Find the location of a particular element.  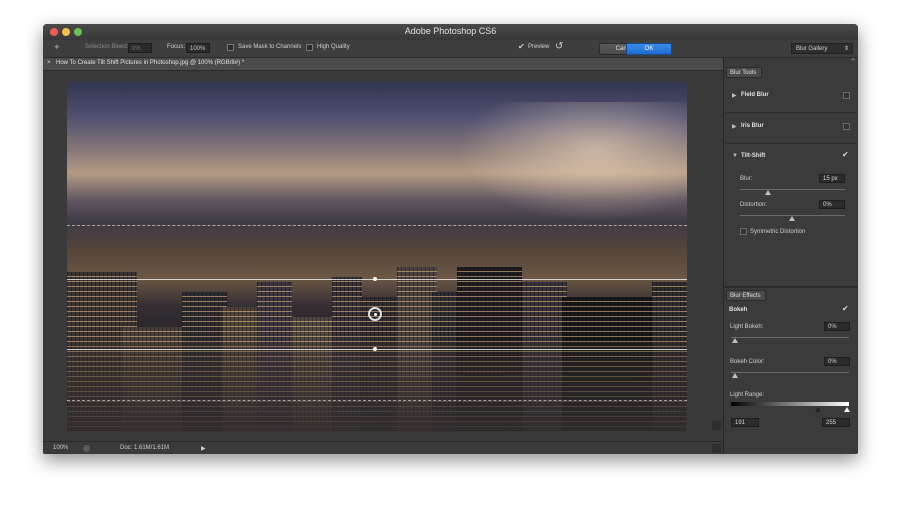

tilt-shift-checkmark-icon: ✔ is located at coordinates (845, 154).